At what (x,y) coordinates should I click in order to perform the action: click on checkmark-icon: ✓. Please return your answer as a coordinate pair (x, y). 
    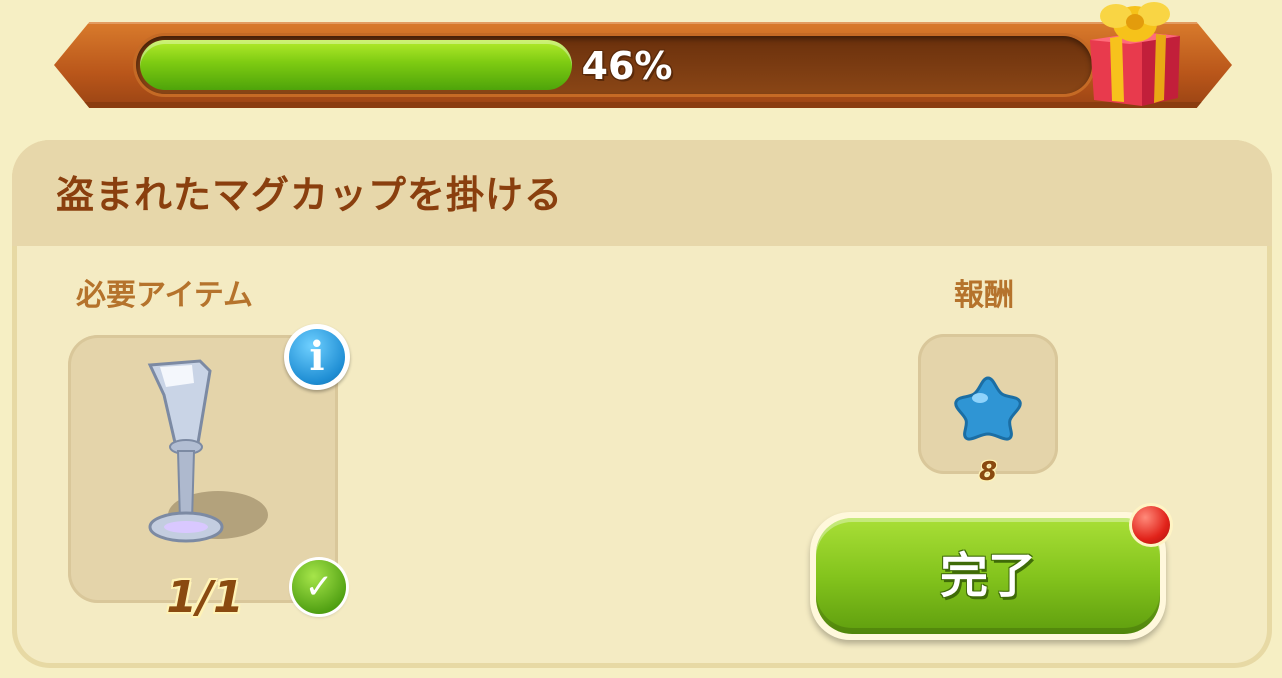
    Looking at the image, I should click on (319, 587).